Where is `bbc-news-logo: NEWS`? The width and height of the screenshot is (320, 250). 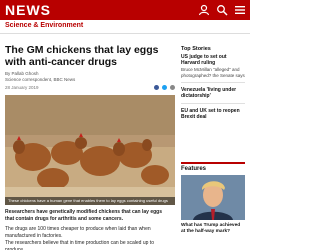
bbc-news-logo: NEWS is located at coordinates (28, 10).